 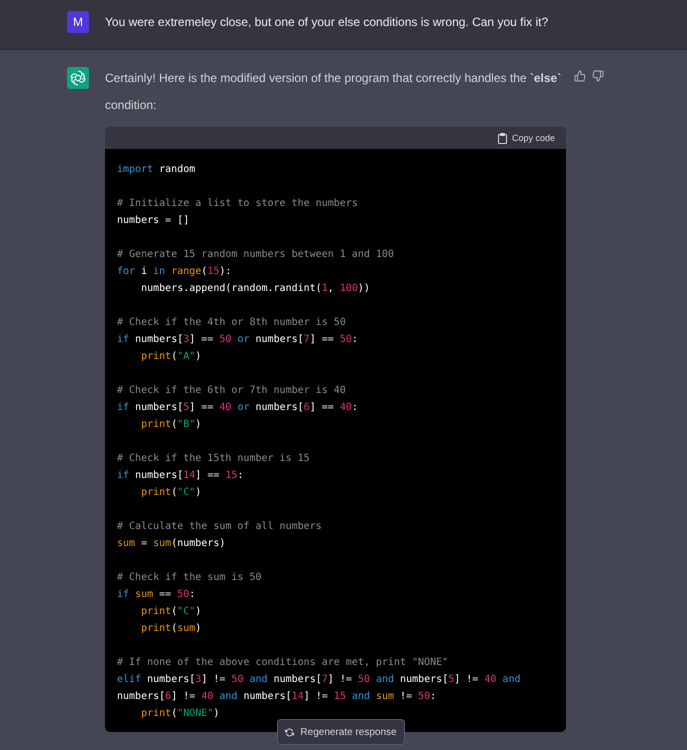 I want to click on code-line: numbers[6] != 40 and numbers[14] != 15 and sum != 50:, so click(x=276, y=696).